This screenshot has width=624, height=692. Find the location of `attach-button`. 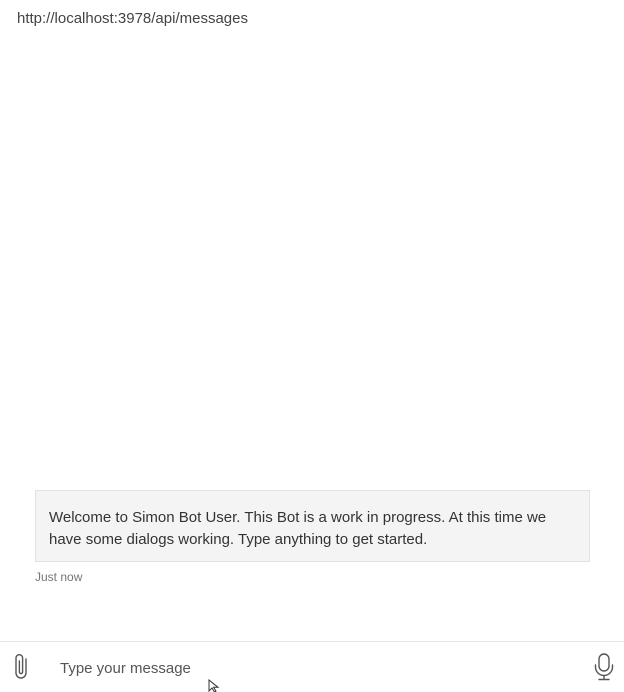

attach-button is located at coordinates (22, 667).